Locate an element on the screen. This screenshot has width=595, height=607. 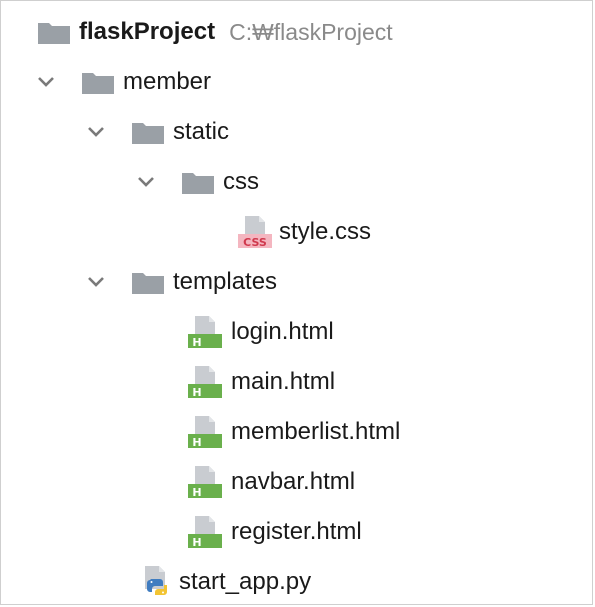
tree-item-memberlist-html: H memberlist.html is located at coordinates (296, 432).